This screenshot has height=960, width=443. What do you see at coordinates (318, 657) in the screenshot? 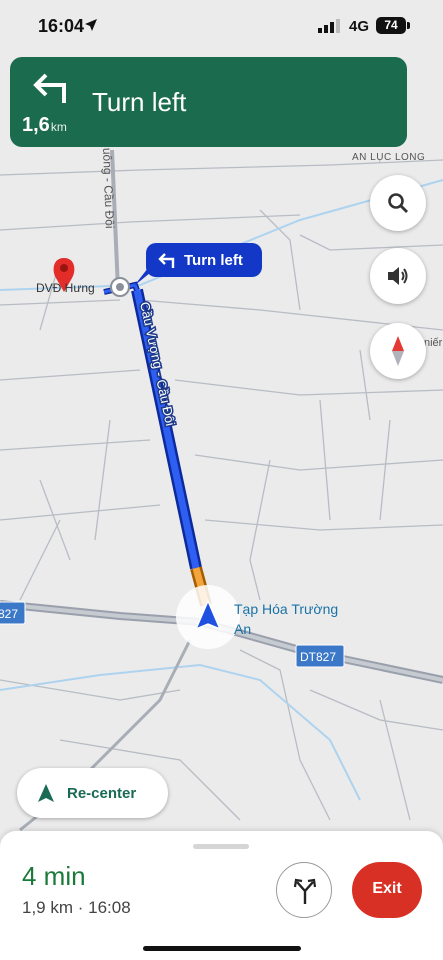
I see `route-label-dt827: DT827` at bounding box center [318, 657].